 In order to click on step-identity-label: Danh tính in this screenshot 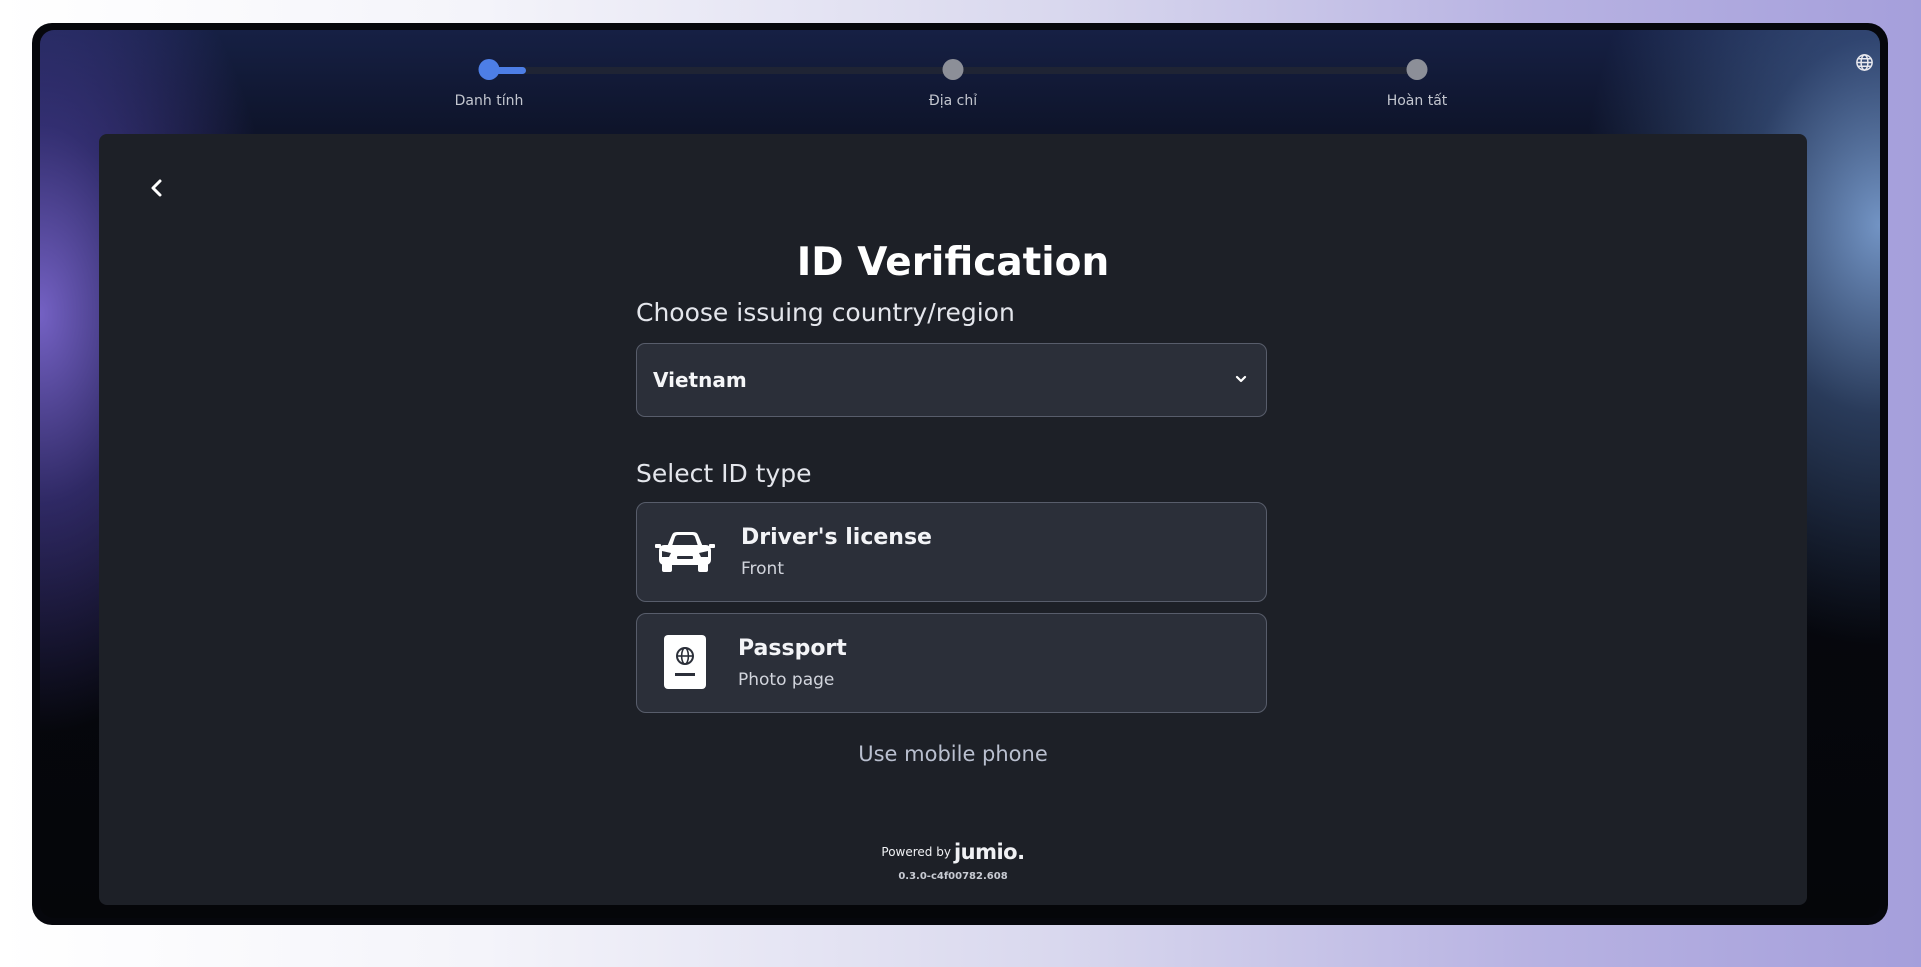, I will do `click(489, 101)`.